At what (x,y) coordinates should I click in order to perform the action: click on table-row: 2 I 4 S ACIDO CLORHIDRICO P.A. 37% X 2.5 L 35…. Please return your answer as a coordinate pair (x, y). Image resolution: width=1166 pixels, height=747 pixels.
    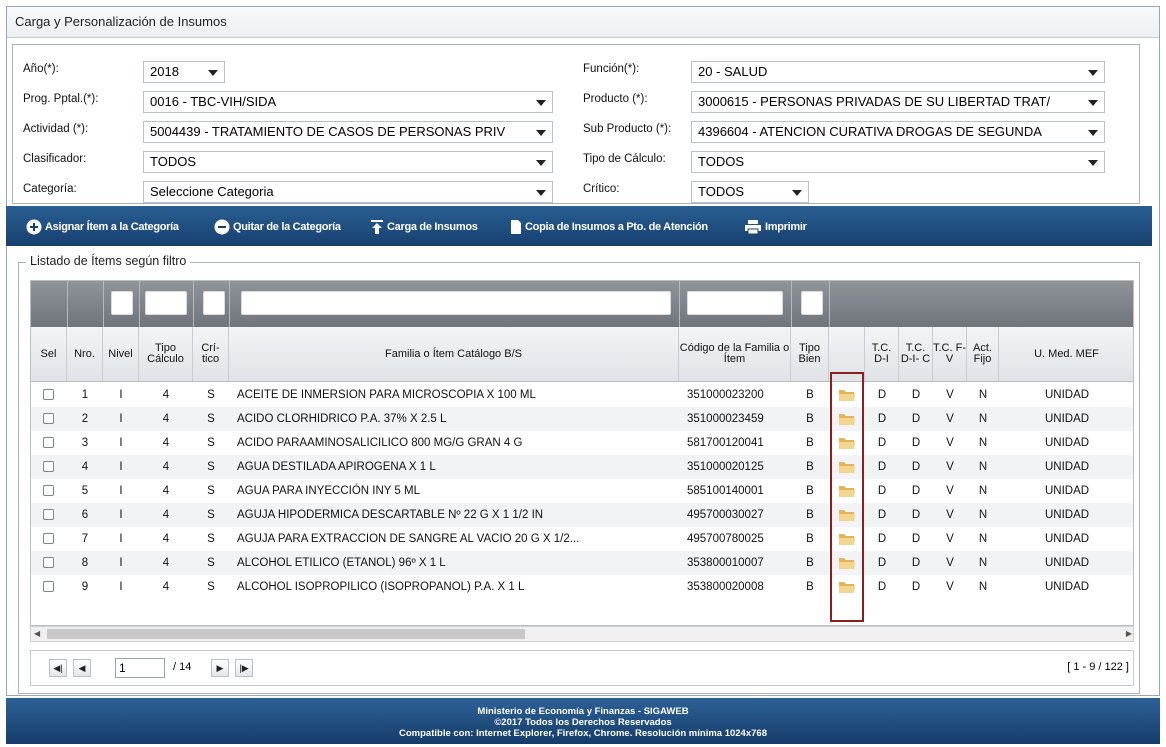
    Looking at the image, I should click on (582, 419).